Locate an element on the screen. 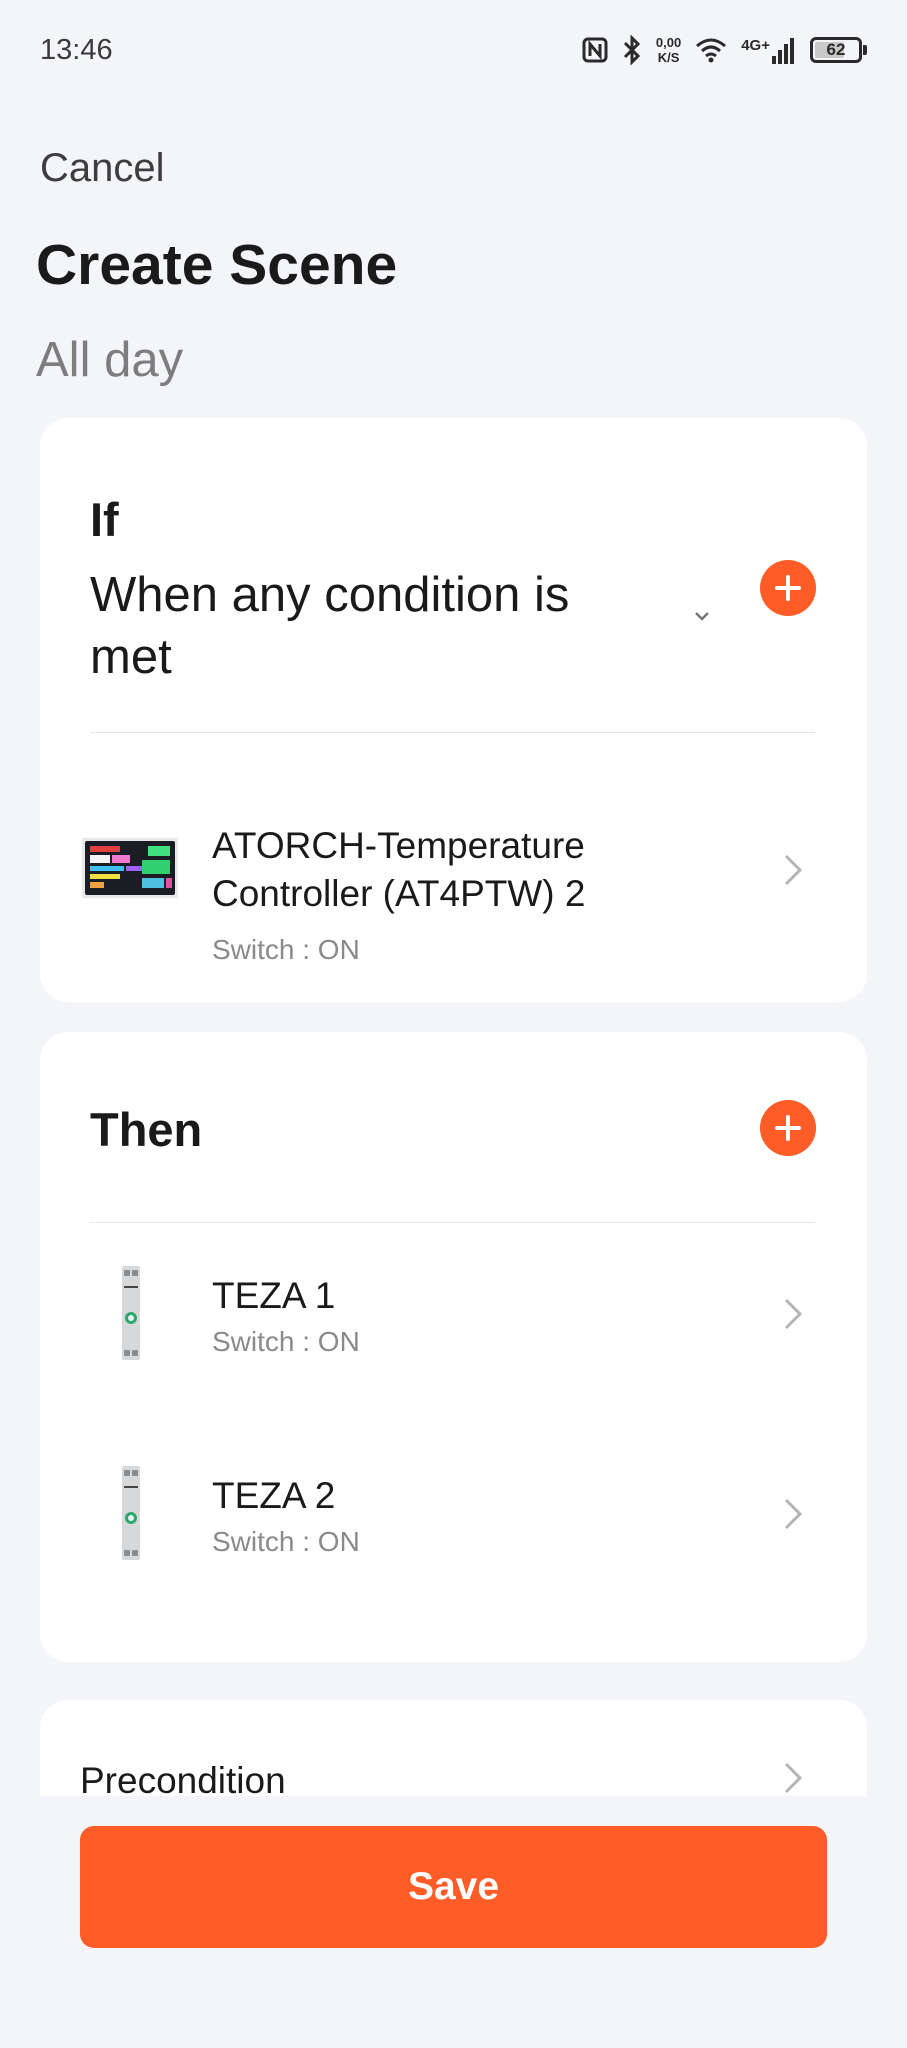  status-icons: 0,00 K/S 4G+ 62 is located at coordinates (724, 50).